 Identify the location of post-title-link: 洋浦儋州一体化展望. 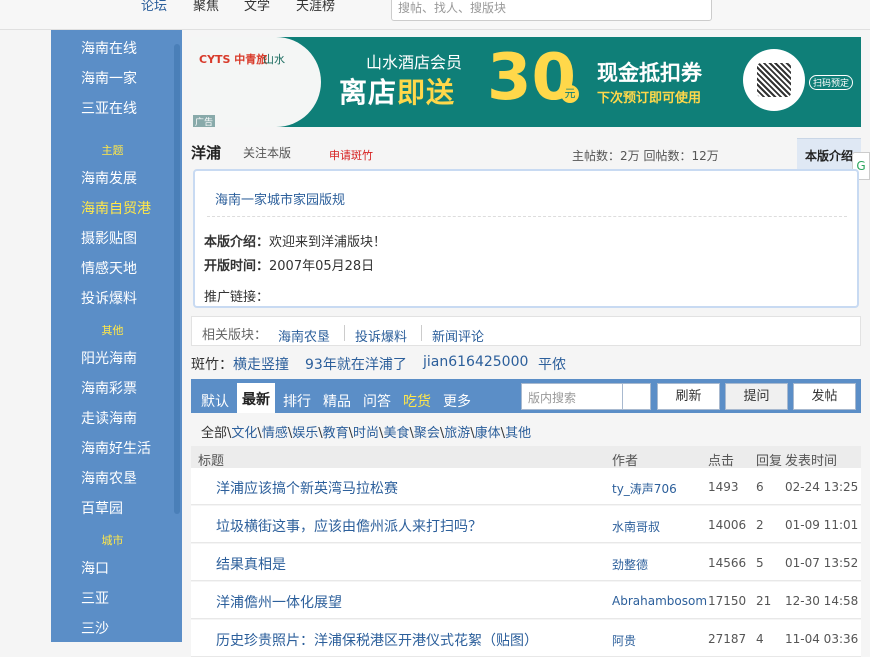
(279, 602).